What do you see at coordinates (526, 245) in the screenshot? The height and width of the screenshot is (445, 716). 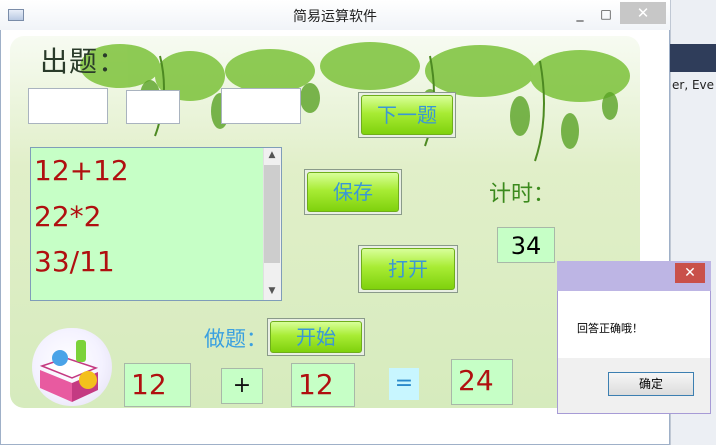 I see `timer-value: 34` at bounding box center [526, 245].